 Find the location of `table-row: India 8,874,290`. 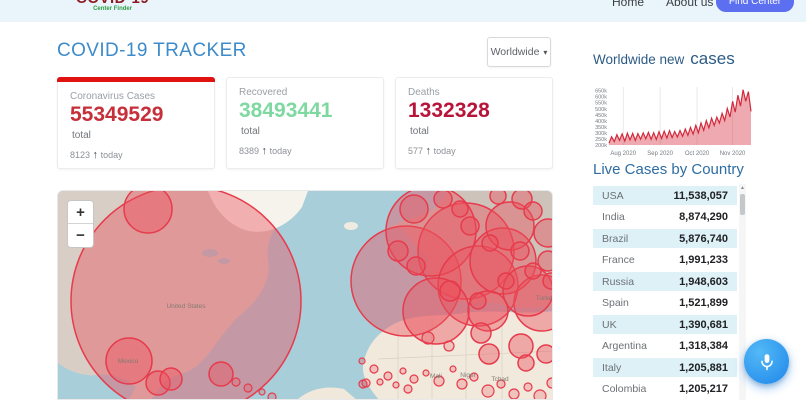

table-row: India 8,874,290 is located at coordinates (665, 217).